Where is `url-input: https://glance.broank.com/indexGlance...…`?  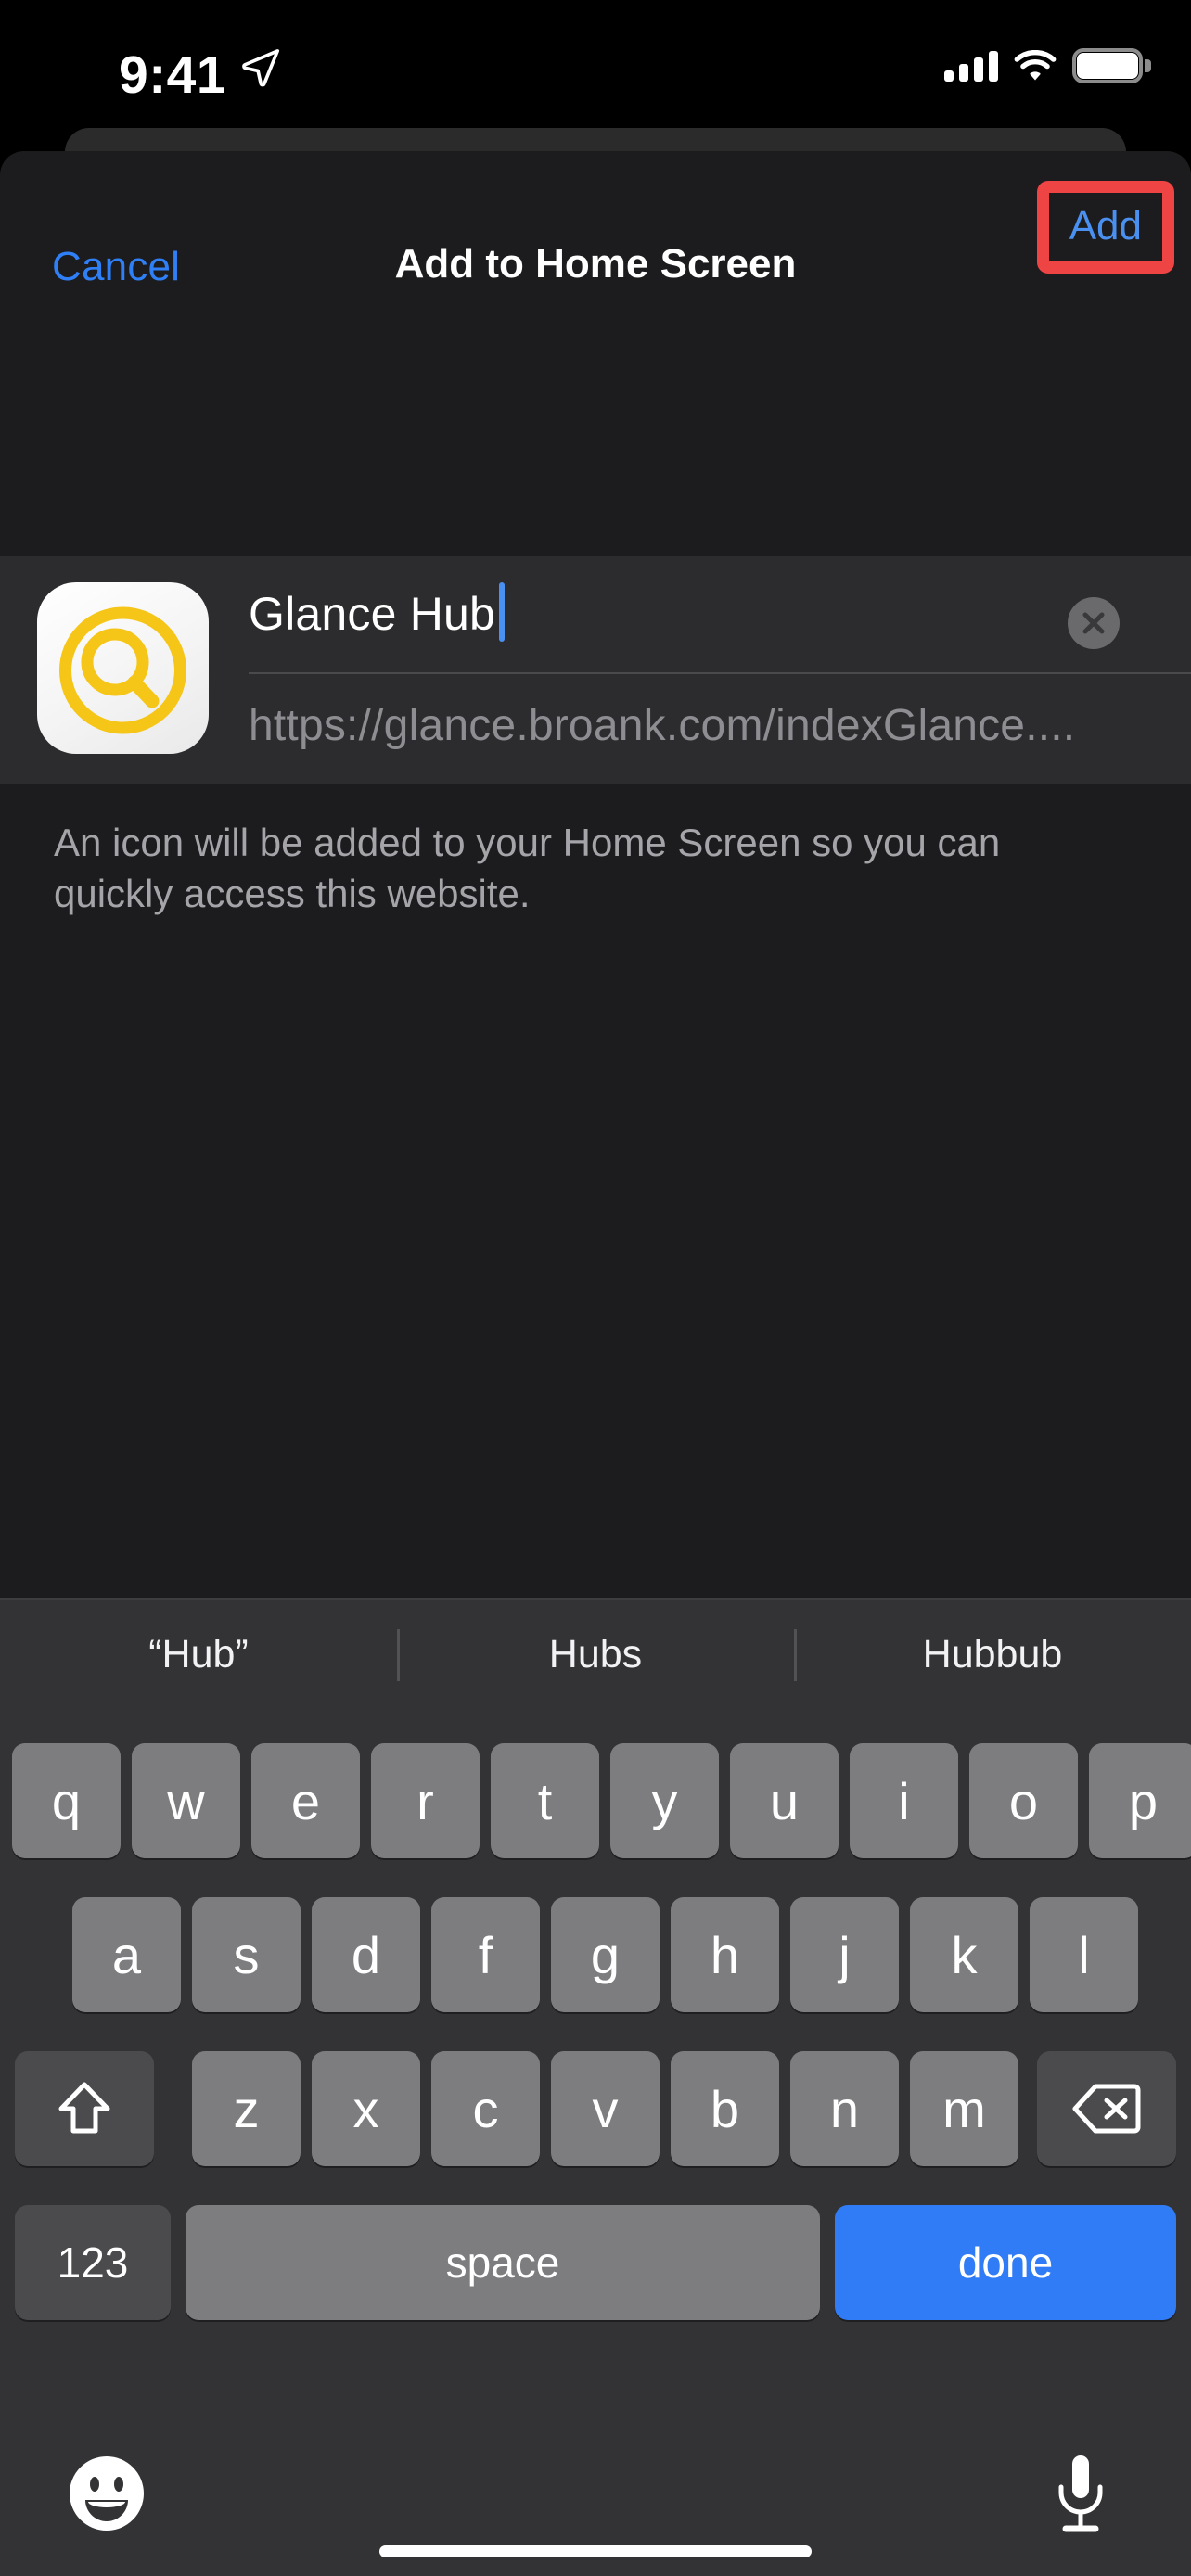 url-input: https://glance.broank.com/indexGlance...… is located at coordinates (662, 726).